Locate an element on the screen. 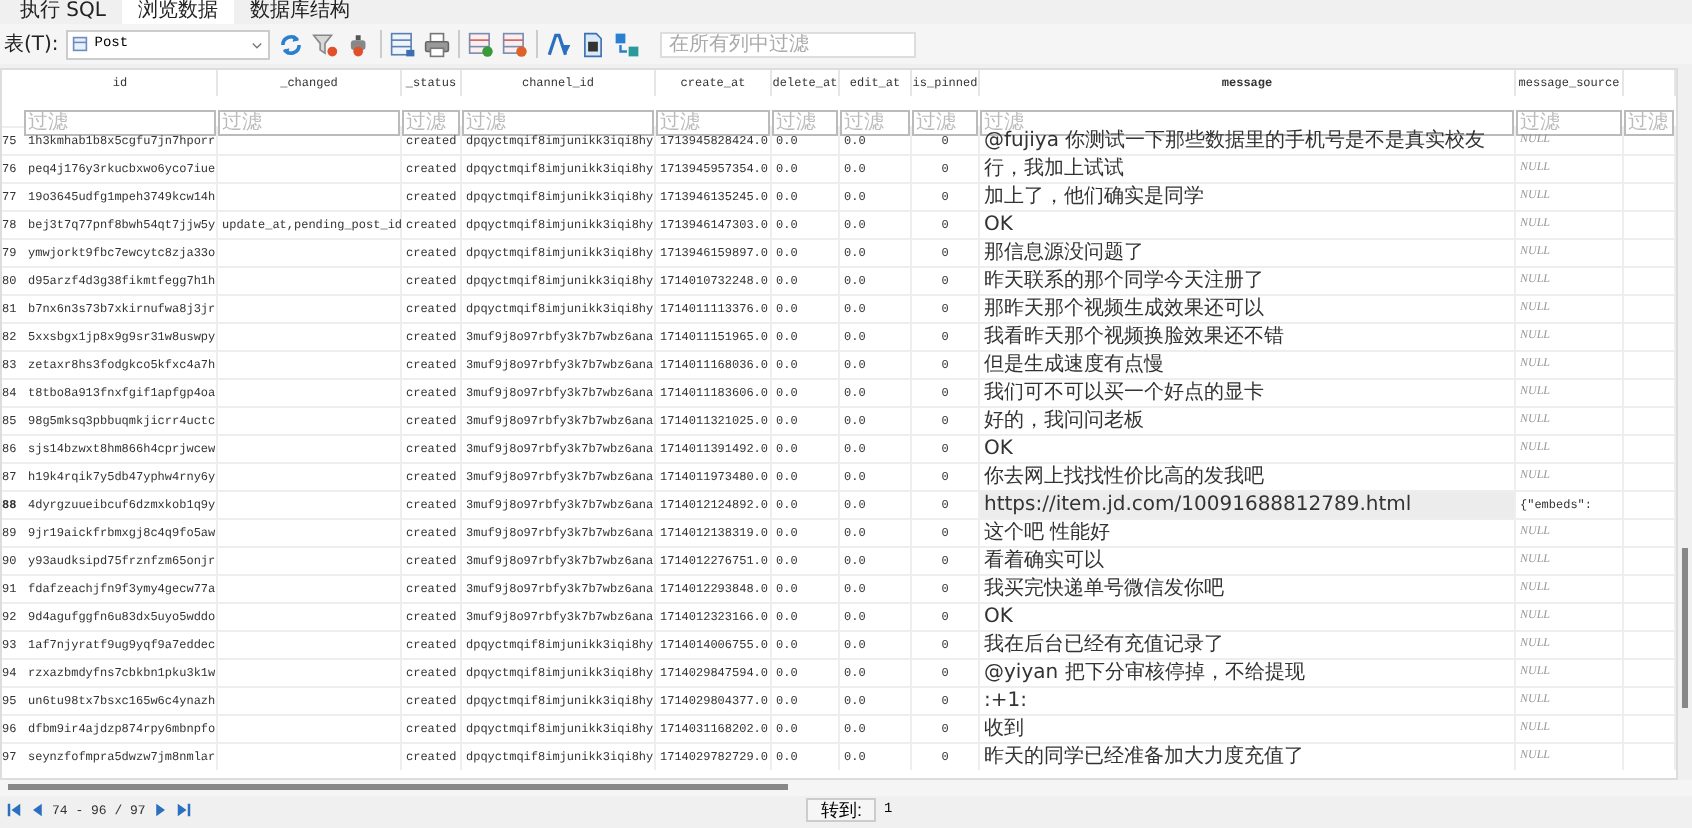 This screenshot has width=1692, height=828. filter-field: 在所有列中过滤 is located at coordinates (788, 44).